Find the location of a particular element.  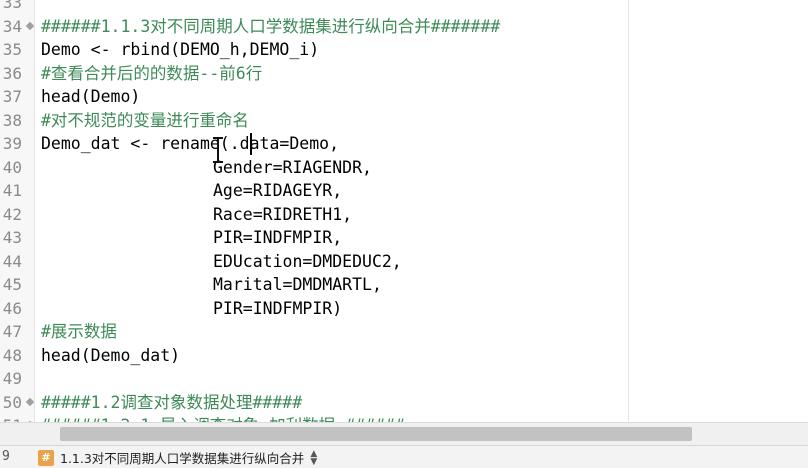

code-line: 49 is located at coordinates (404, 379).